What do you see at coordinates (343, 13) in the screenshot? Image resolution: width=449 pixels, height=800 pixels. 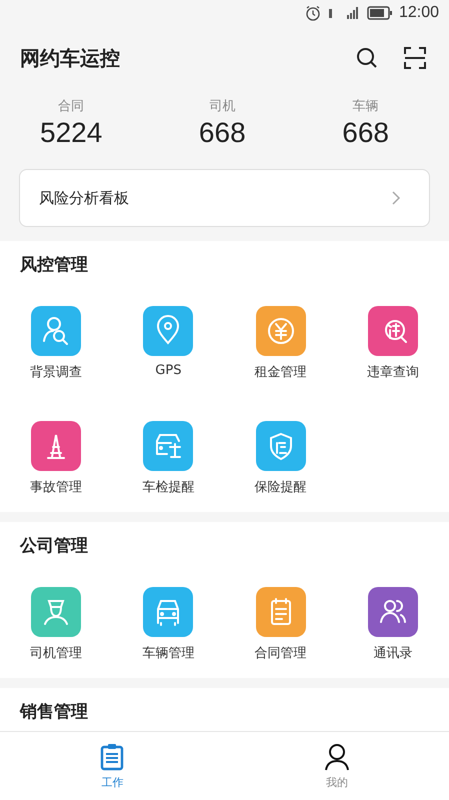 I see `signal-icon` at bounding box center [343, 13].